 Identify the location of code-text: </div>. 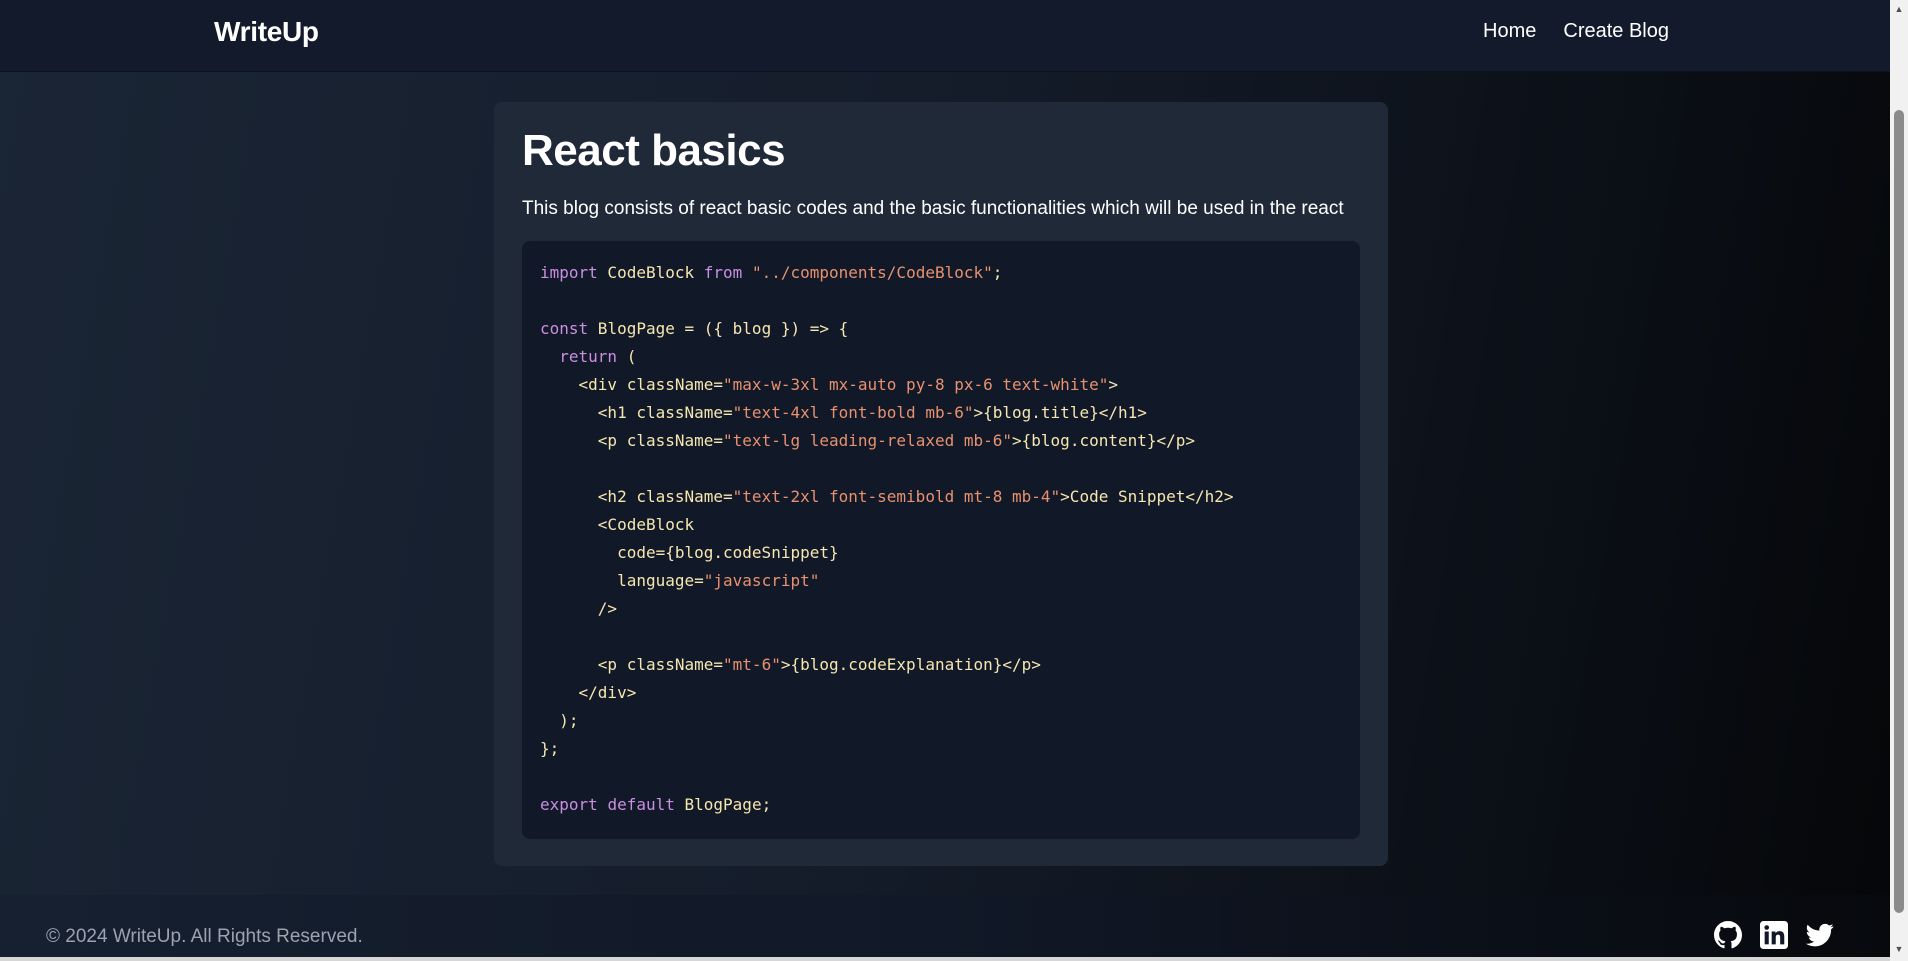
(588, 692).